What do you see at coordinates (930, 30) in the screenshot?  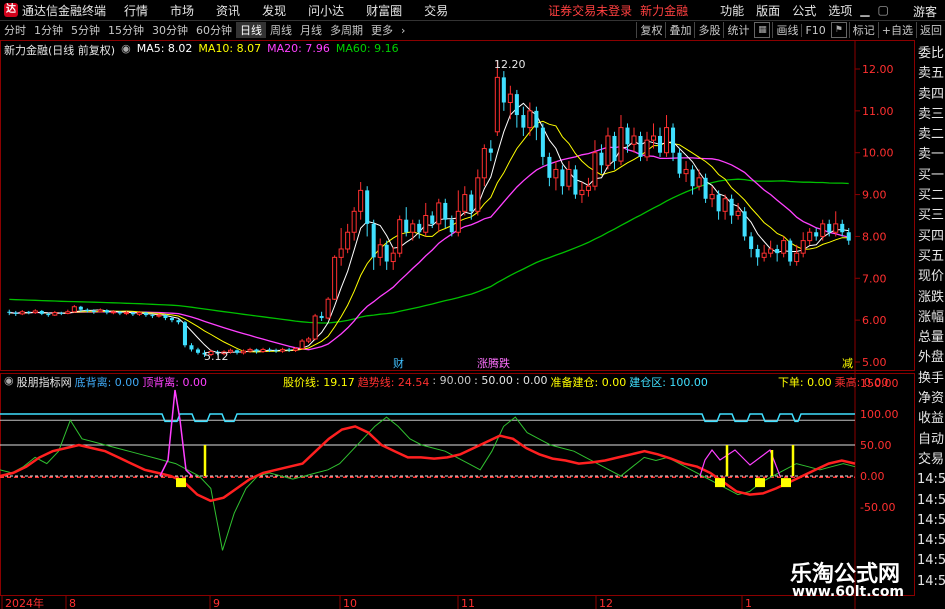 I see `back-button: 返回` at bounding box center [930, 30].